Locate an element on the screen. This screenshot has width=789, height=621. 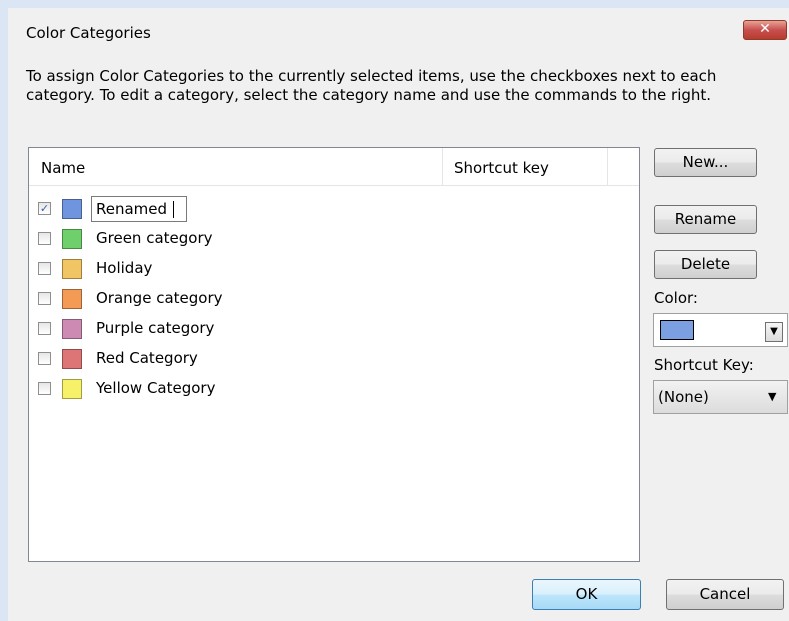
category-row-orange: Orange category is located at coordinates (334, 299).